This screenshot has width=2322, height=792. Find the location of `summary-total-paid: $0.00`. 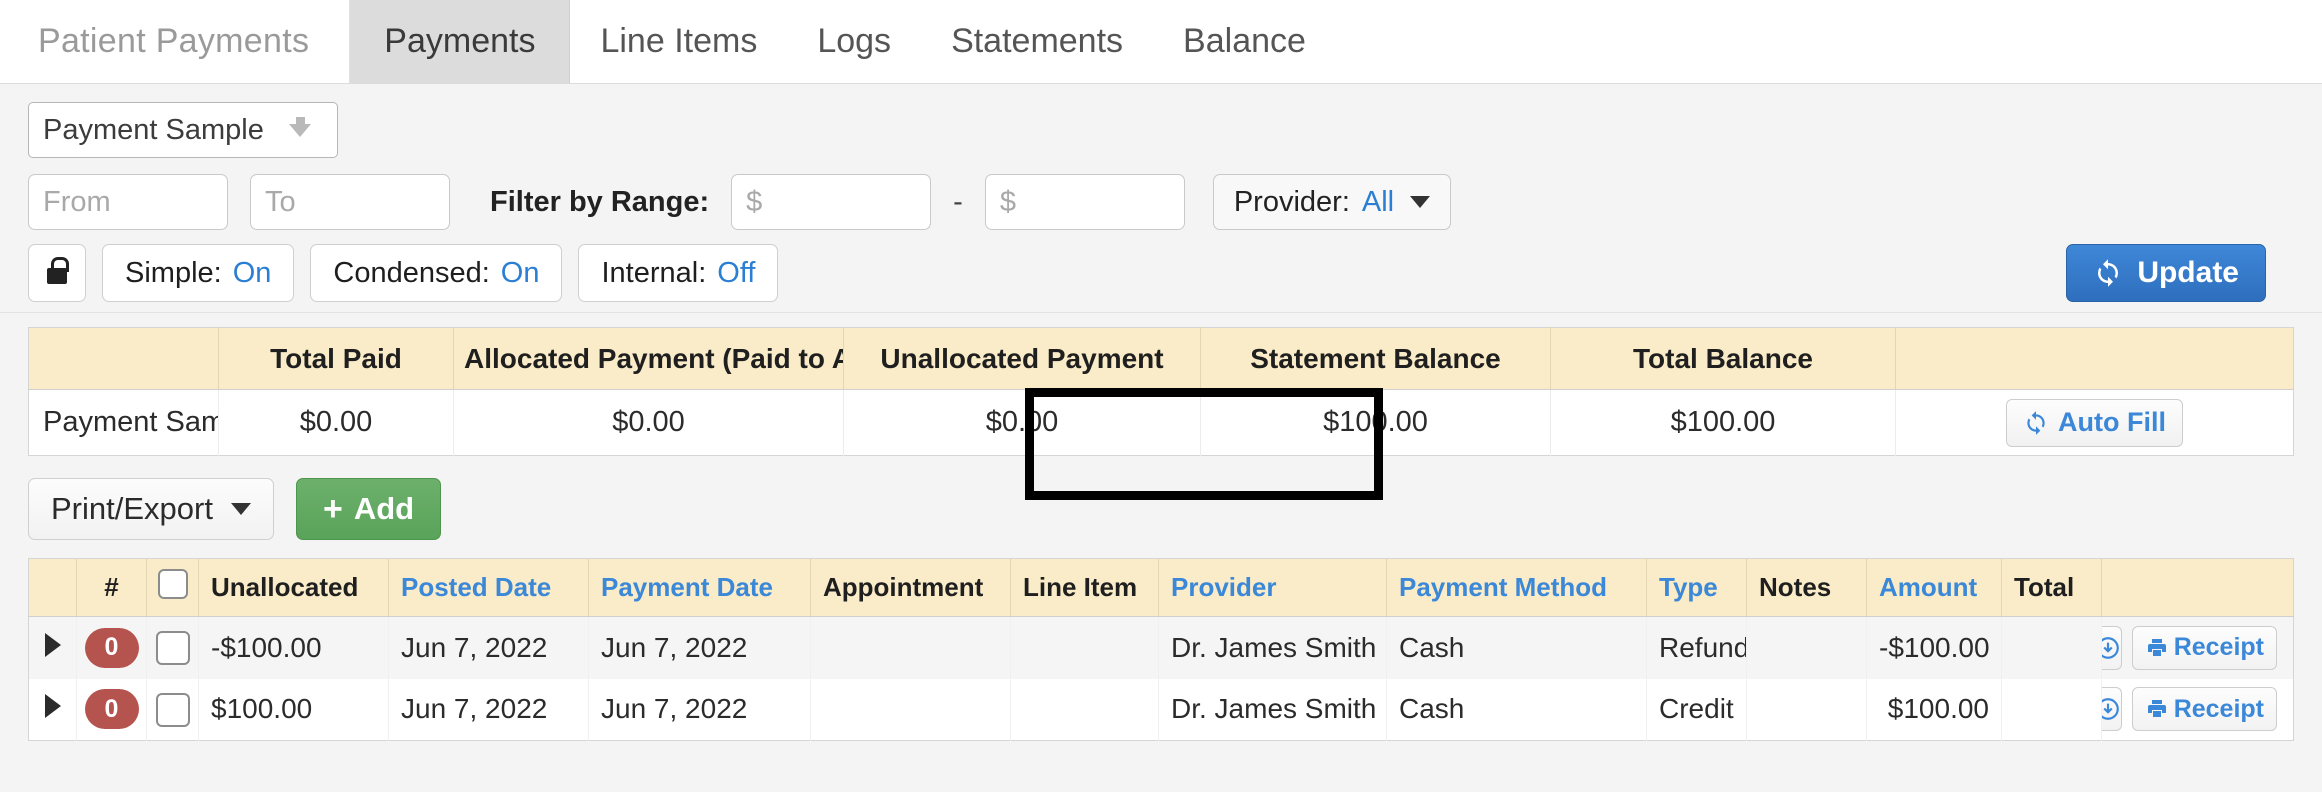

summary-total-paid: $0.00 is located at coordinates (336, 422).